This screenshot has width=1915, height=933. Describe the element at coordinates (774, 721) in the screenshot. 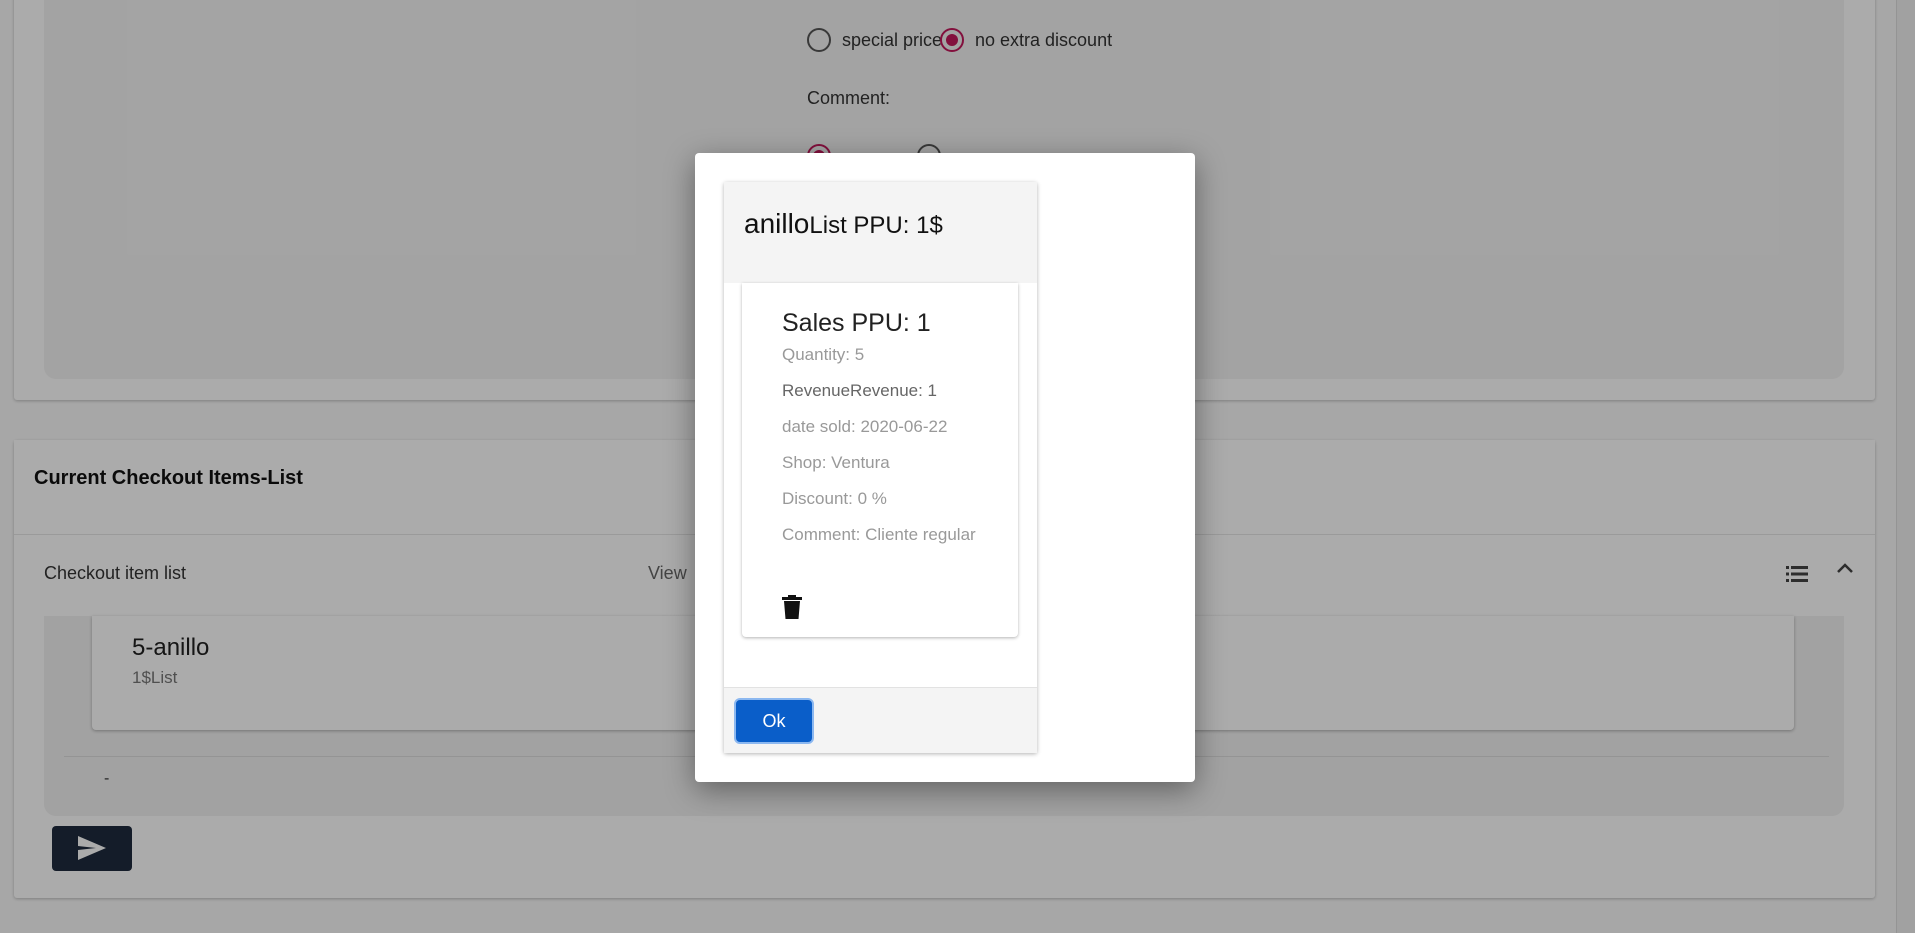

I see `ok-button: Ok` at that location.